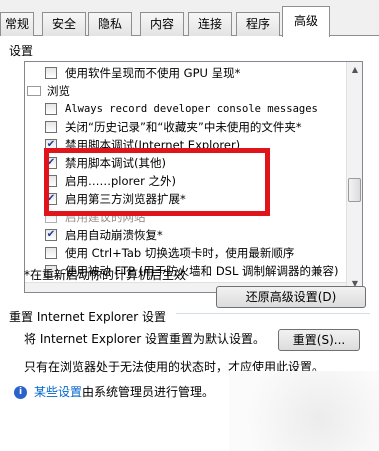  What do you see at coordinates (21, 51) in the screenshot?
I see `settings-label: 设置` at bounding box center [21, 51].